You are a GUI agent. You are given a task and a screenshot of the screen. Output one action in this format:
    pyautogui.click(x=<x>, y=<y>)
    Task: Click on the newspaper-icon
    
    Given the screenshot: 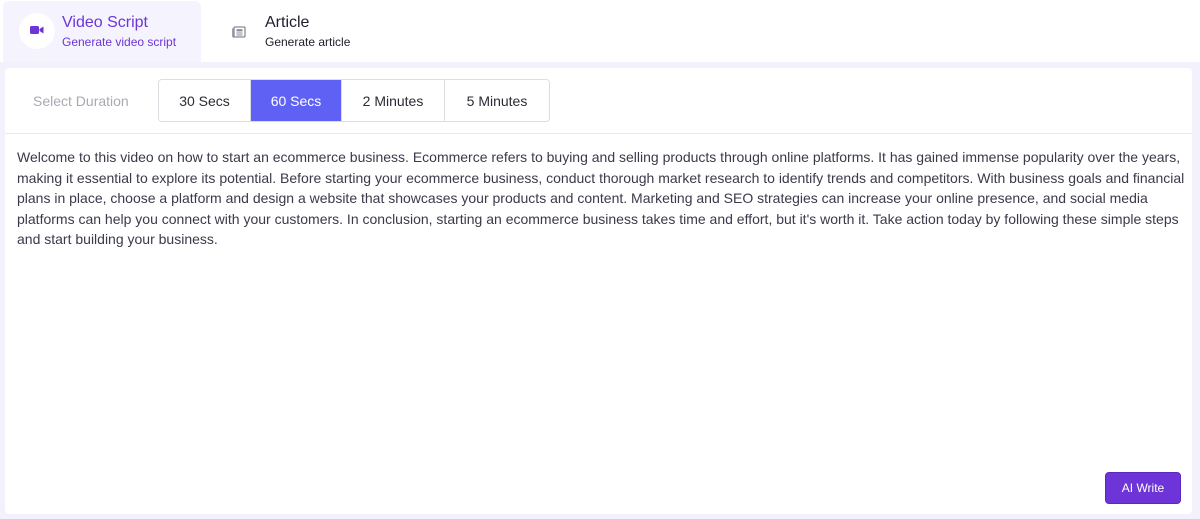 What is the action you would take?
    pyautogui.click(x=239, y=32)
    